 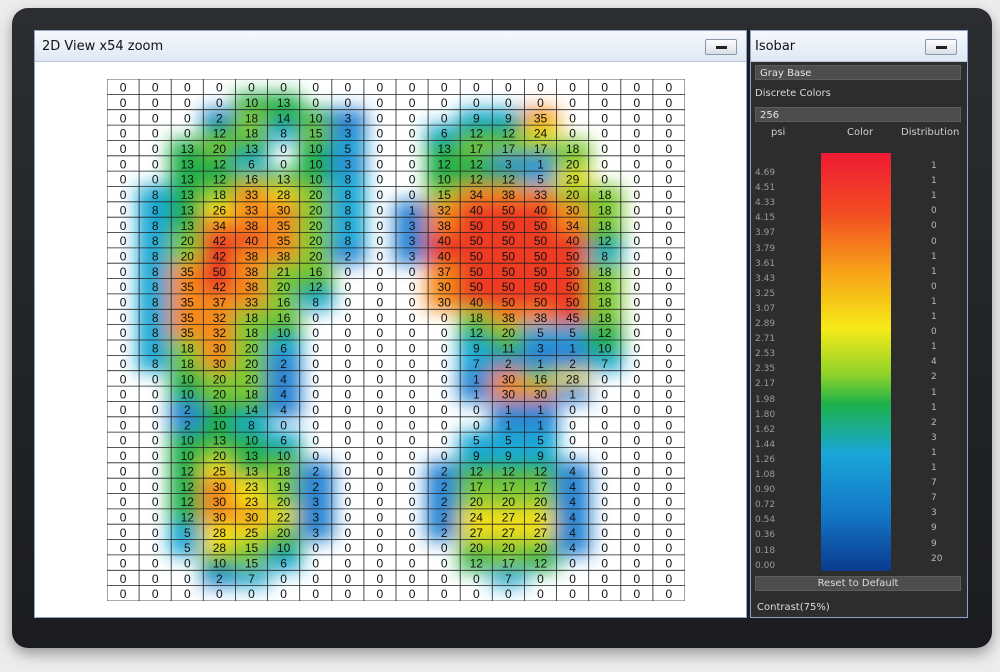 I want to click on psi-tick-label: 4.33, so click(x=765, y=203).